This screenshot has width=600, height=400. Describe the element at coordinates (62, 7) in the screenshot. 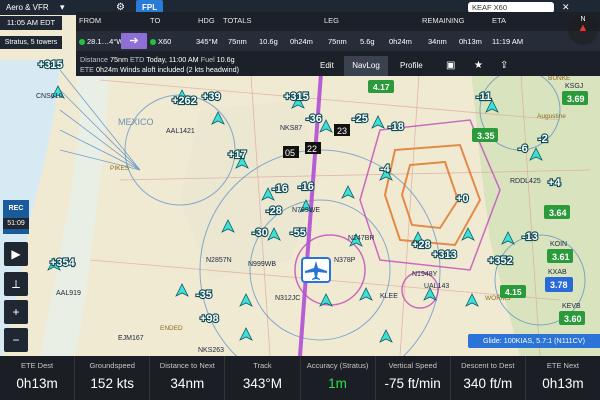

I see `dropdown-chevron-icon: ▾` at that location.